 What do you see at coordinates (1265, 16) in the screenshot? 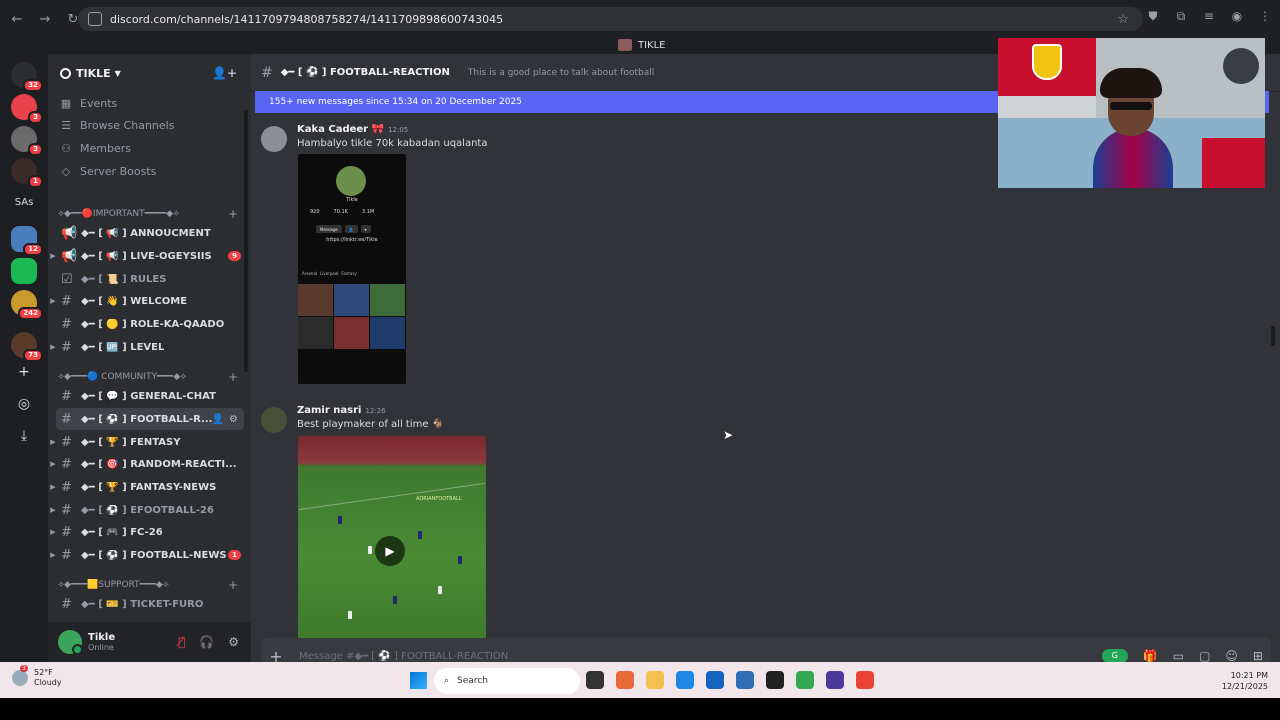
I see `browser-menu-icon: ⋮` at bounding box center [1265, 16].